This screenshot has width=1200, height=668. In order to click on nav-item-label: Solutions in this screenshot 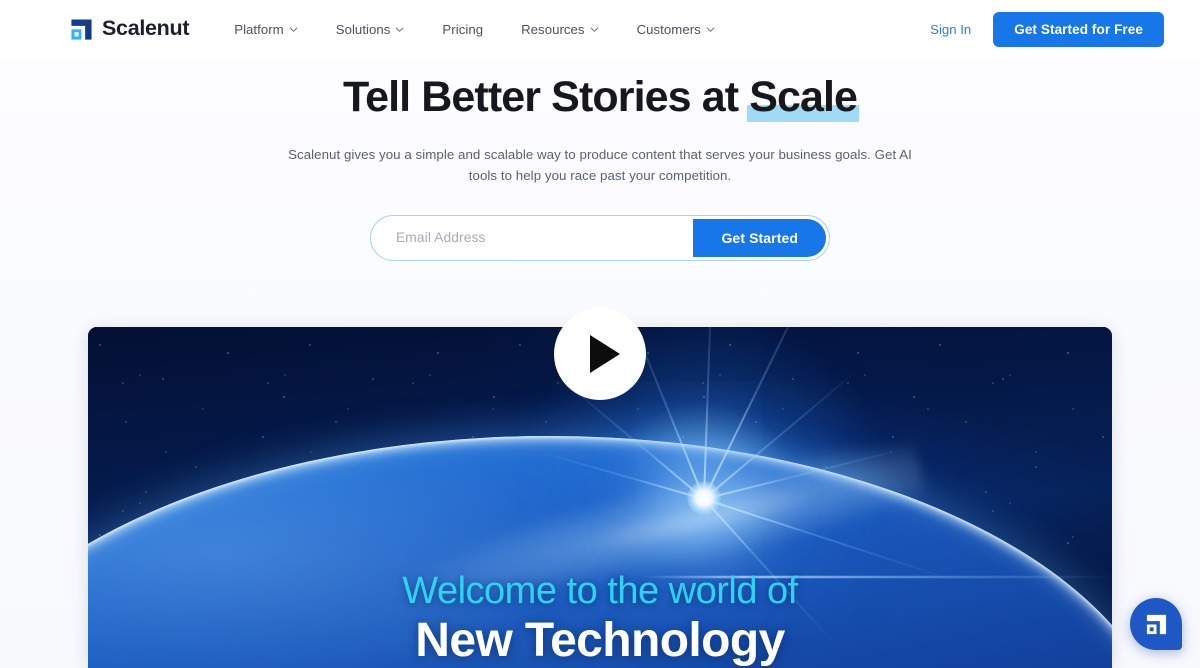, I will do `click(363, 29)`.